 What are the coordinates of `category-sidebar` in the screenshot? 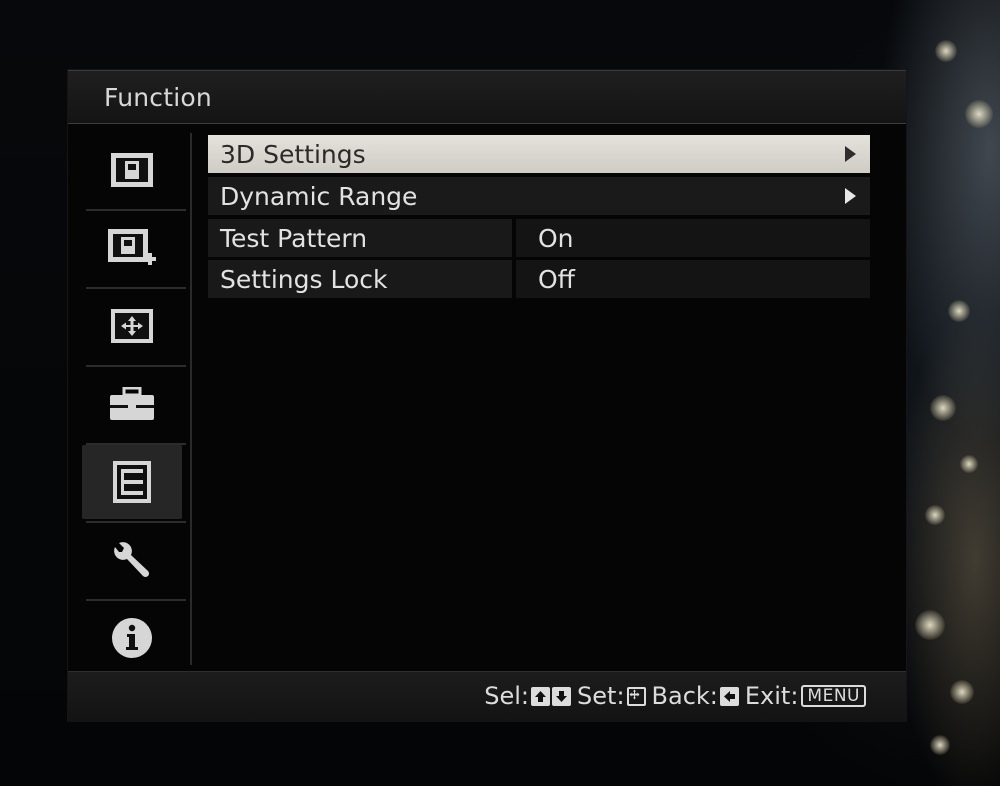 It's located at (132, 431).